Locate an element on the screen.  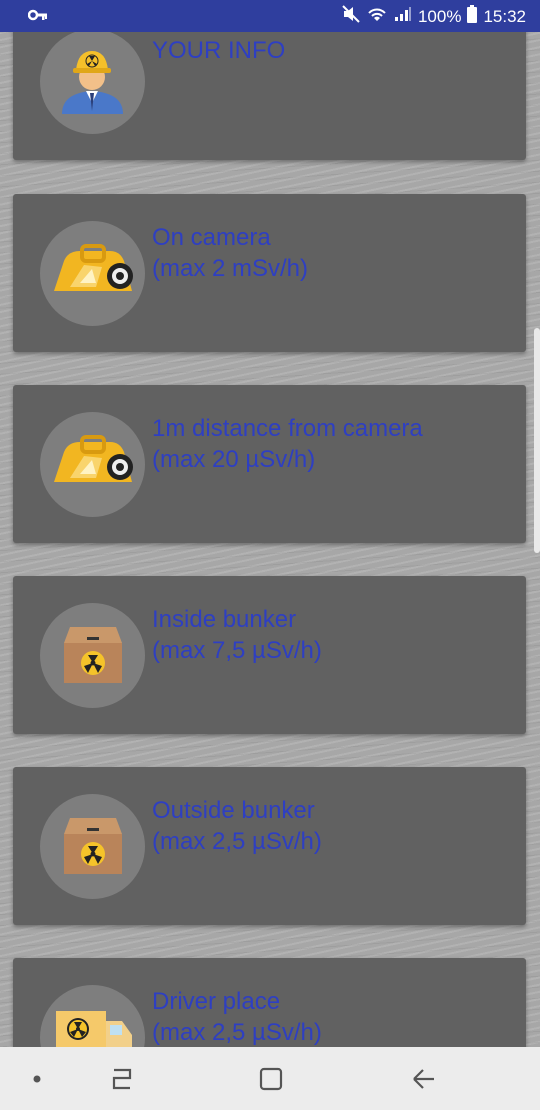
mute-icon is located at coordinates (351, 16).